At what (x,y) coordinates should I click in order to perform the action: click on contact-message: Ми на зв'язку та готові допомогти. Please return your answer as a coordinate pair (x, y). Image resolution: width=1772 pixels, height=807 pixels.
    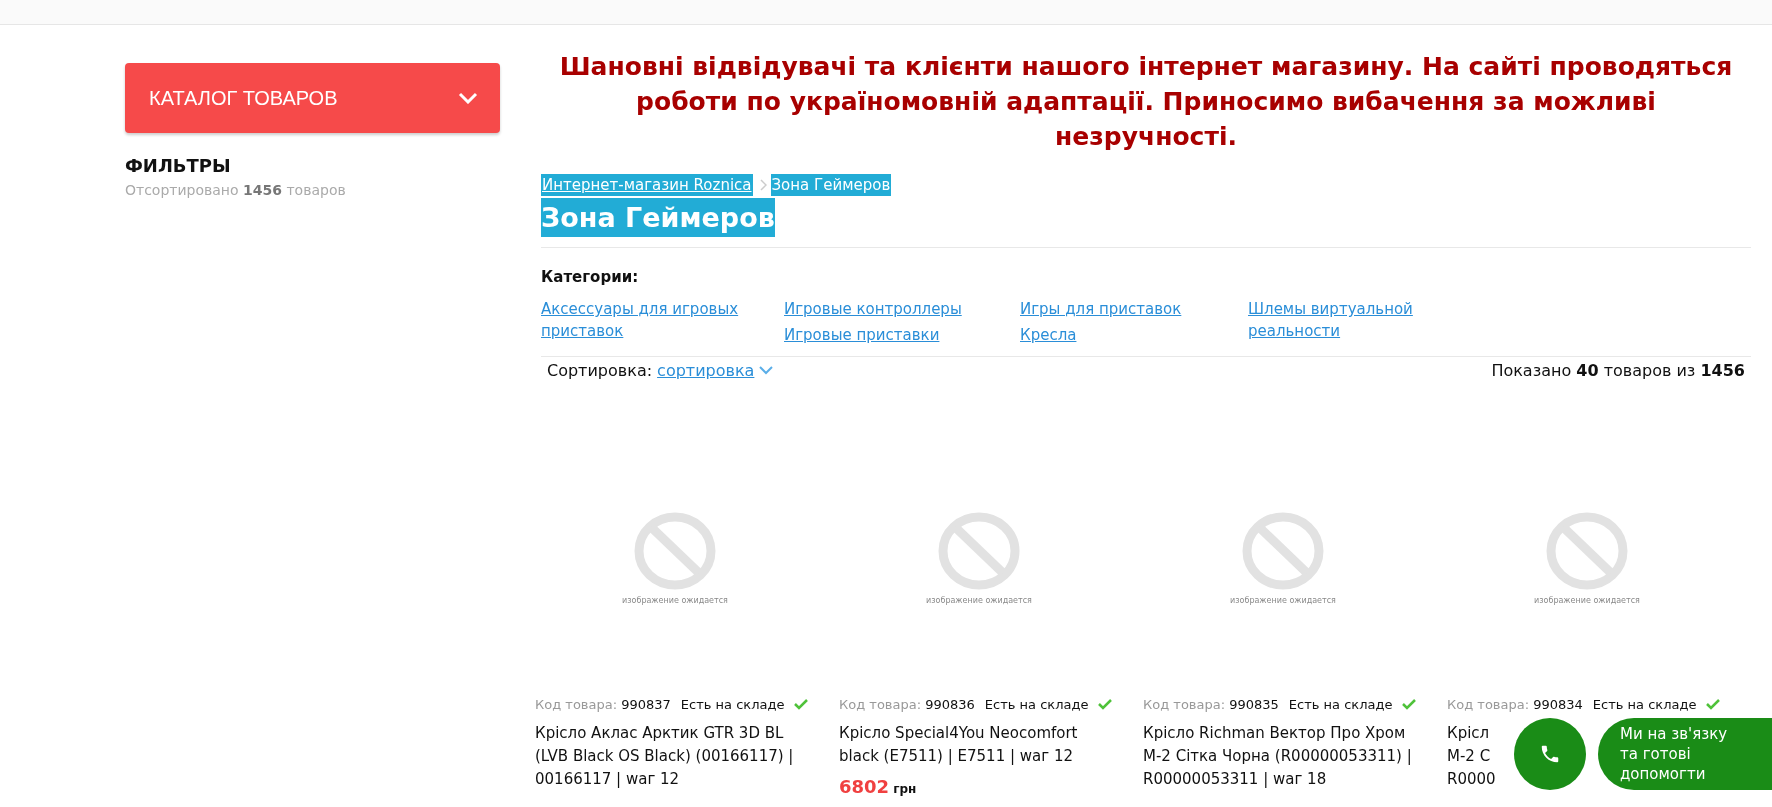
    Looking at the image, I should click on (1685, 754).